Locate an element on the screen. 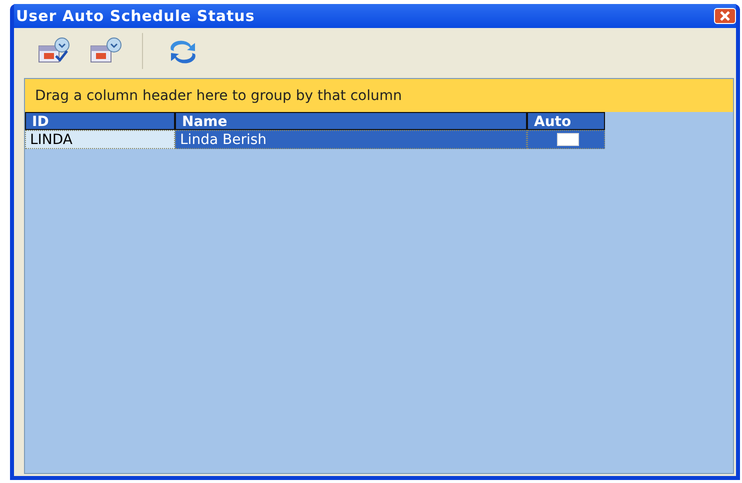 Image resolution: width=742 pixels, height=483 pixels. column-header: Name is located at coordinates (351, 121).